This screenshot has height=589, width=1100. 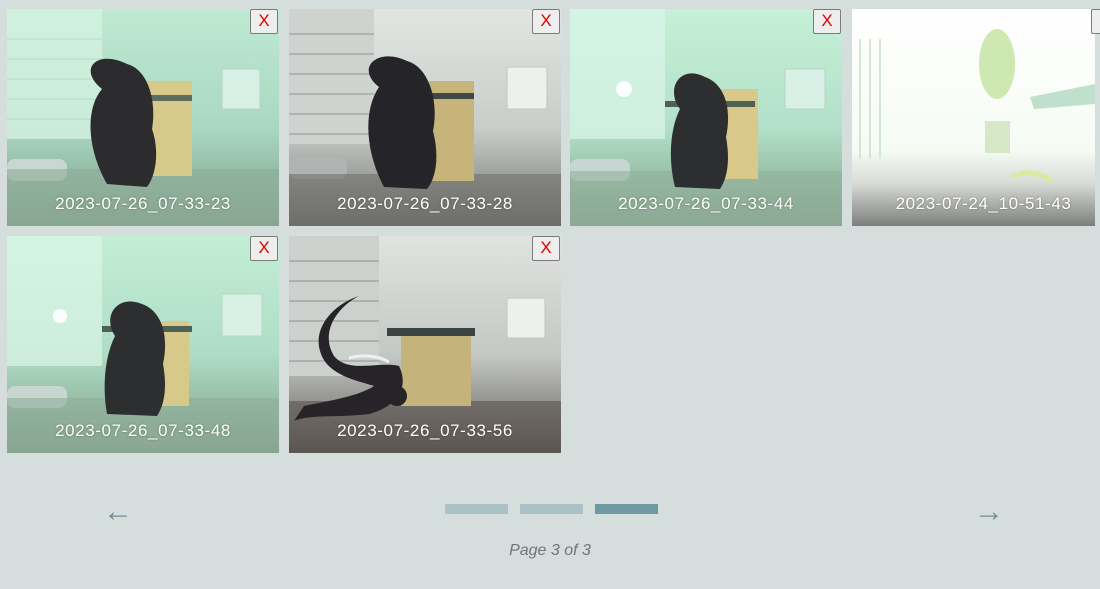 What do you see at coordinates (143, 430) in the screenshot?
I see `photo-timestamp: 2023-07-26_07-33-48` at bounding box center [143, 430].